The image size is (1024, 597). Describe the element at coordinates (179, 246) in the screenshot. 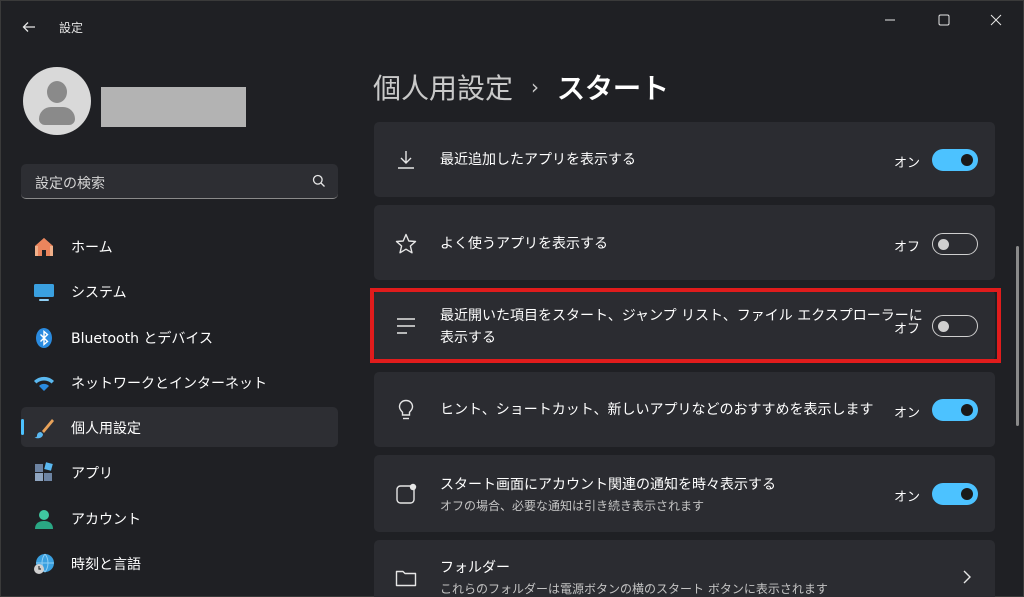

I see `sidebar-item-home: ホーム` at that location.